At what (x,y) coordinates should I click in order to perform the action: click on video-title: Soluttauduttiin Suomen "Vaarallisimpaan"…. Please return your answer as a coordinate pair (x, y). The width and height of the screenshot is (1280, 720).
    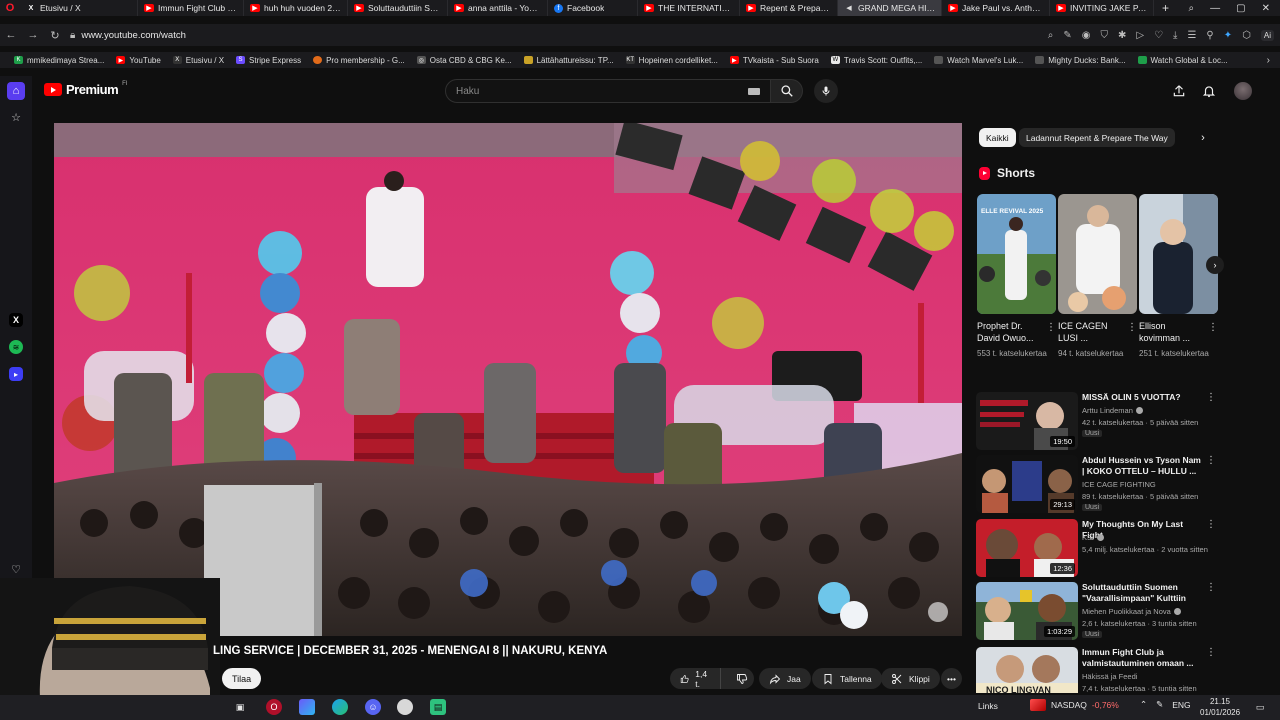
    Looking at the image, I should click on (1142, 593).